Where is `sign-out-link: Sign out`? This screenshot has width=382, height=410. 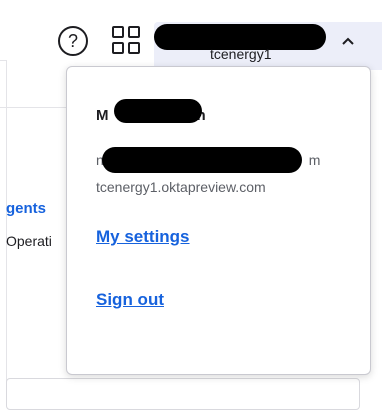
sign-out-link: Sign out is located at coordinates (130, 300).